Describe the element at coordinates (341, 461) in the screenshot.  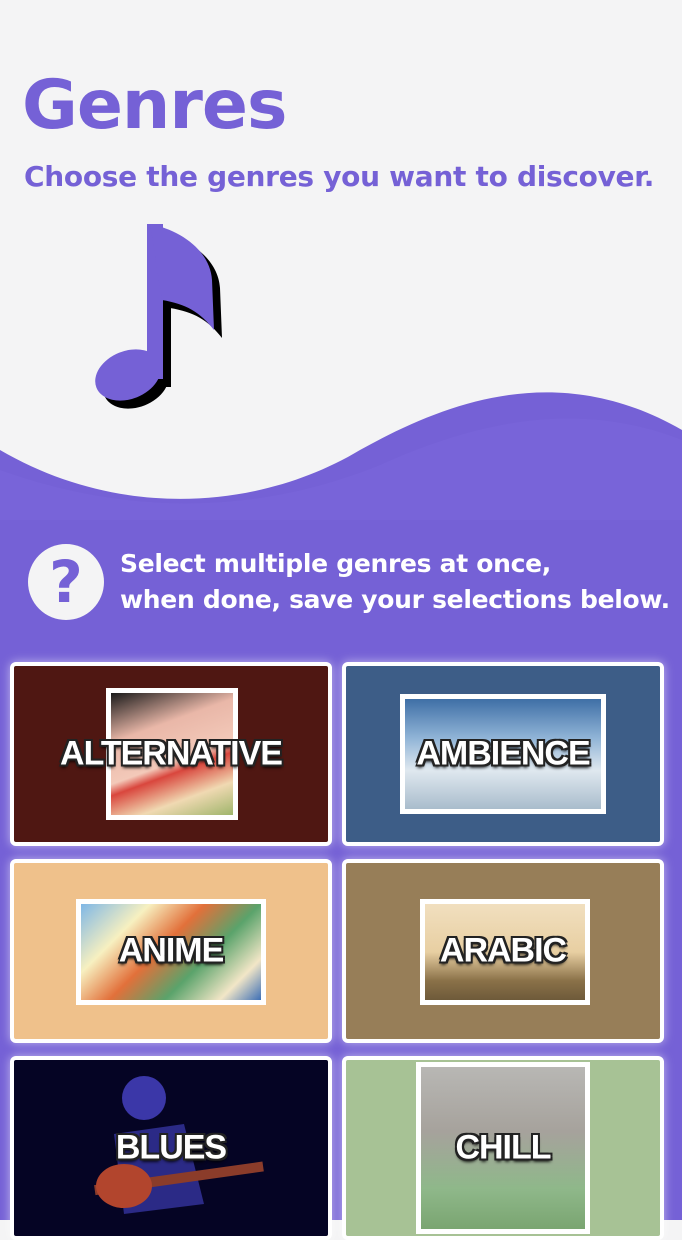
I see `header-wave` at that location.